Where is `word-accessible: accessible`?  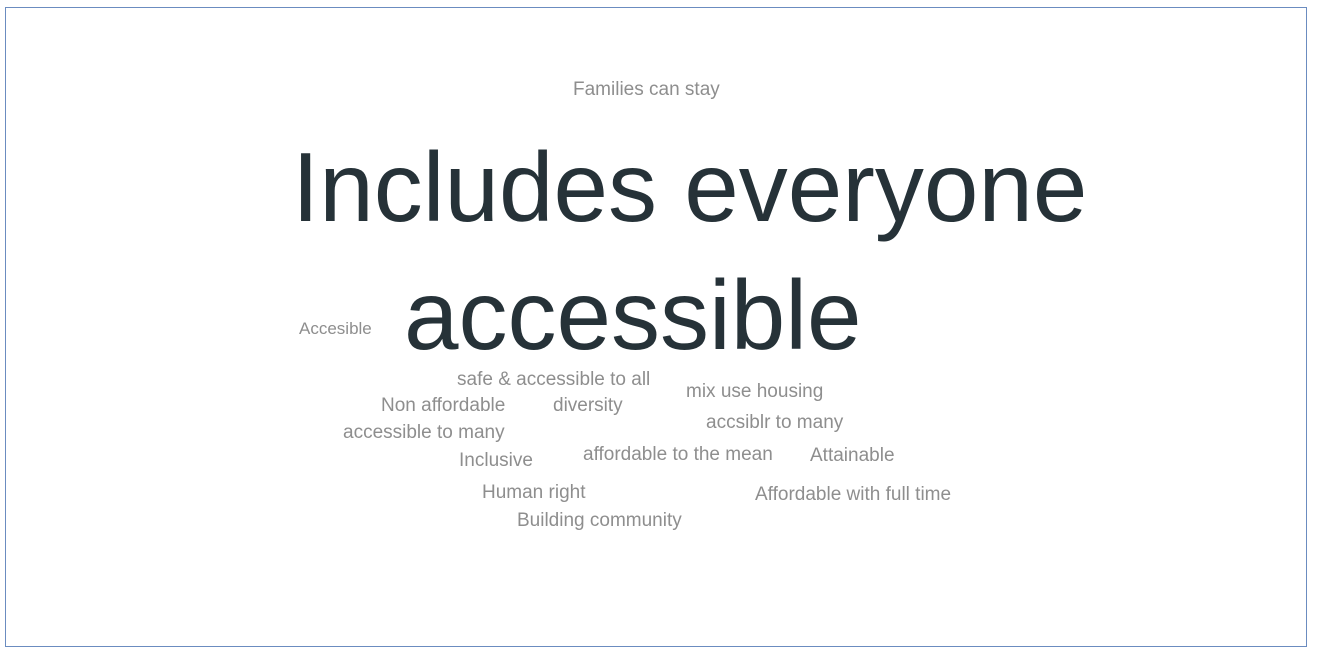
word-accessible: accessible is located at coordinates (633, 315).